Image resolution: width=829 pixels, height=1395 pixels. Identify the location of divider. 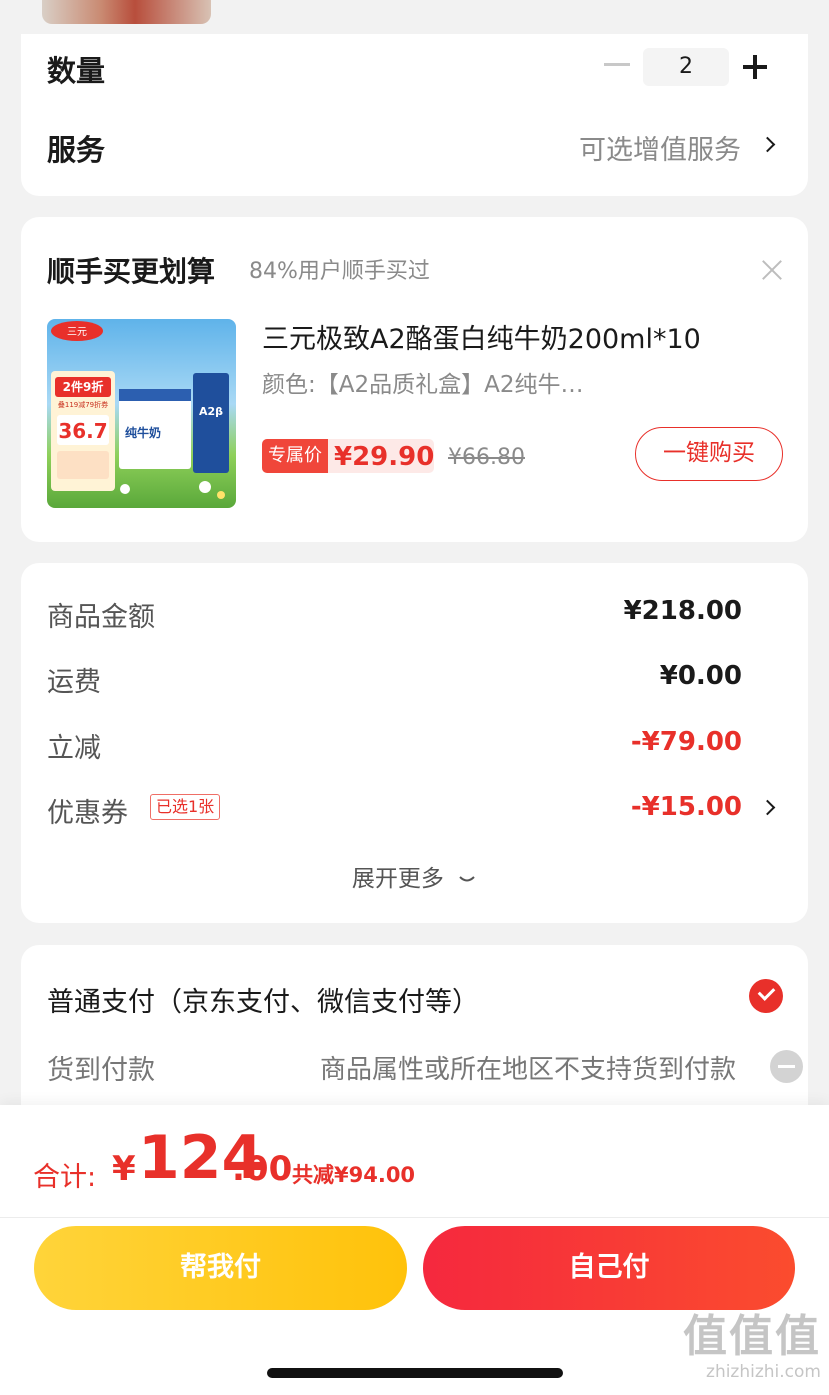
(414, 1217).